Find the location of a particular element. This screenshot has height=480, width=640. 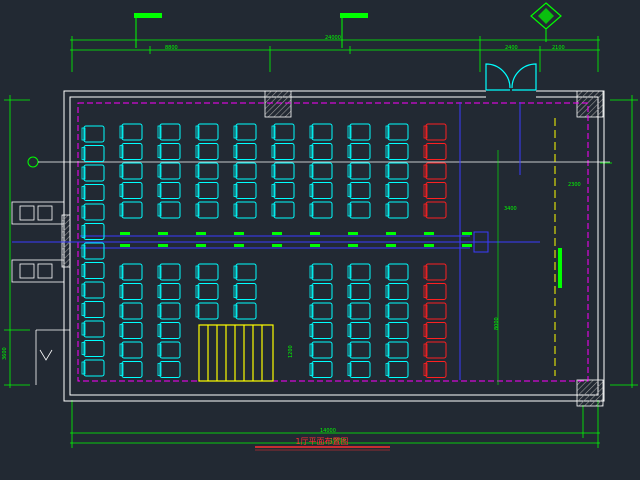

door-swing-icon is located at coordinates (511, 81).